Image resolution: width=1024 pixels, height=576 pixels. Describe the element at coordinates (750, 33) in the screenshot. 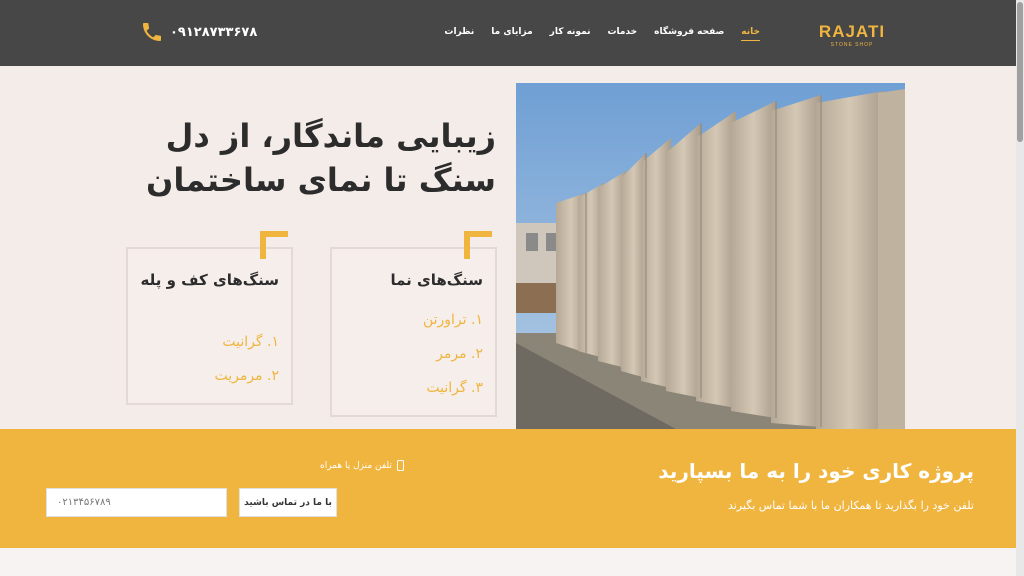

I see `nav-item-home: خانه` at that location.